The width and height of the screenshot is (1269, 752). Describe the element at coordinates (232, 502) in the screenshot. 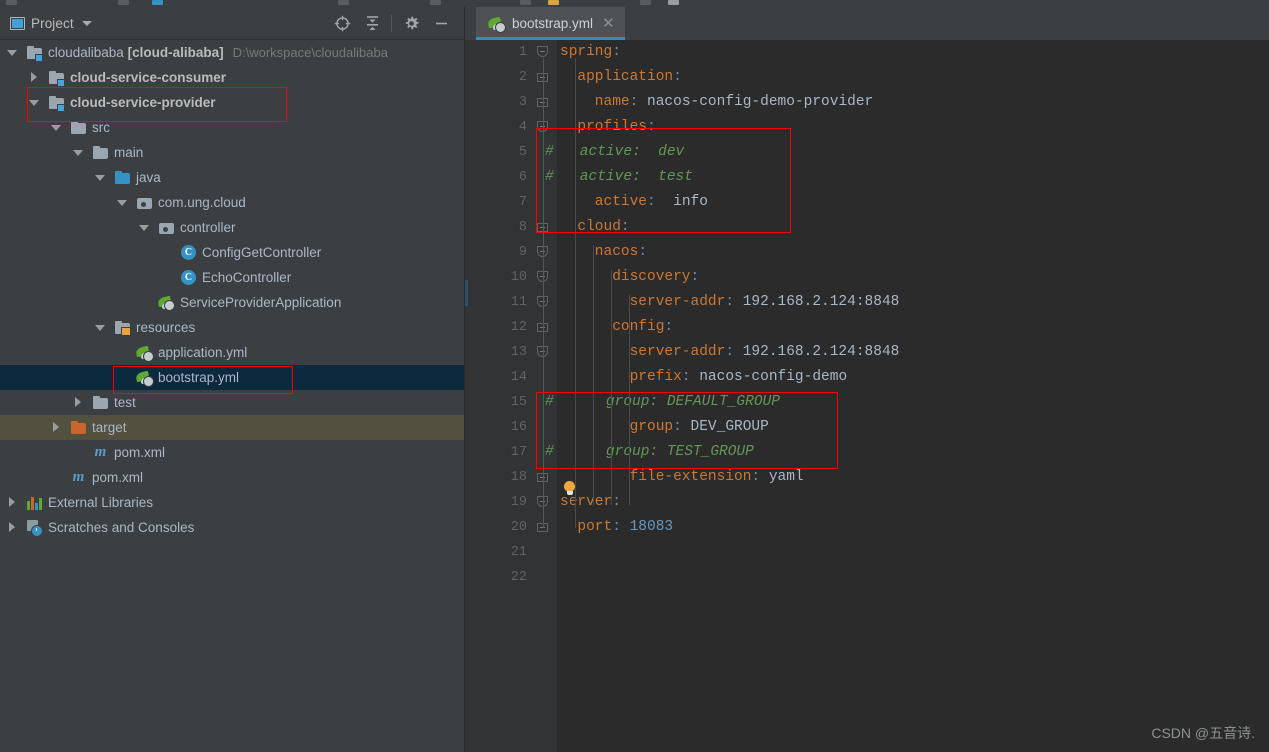

I see `tree-row-external-libraries: External Libraries` at that location.